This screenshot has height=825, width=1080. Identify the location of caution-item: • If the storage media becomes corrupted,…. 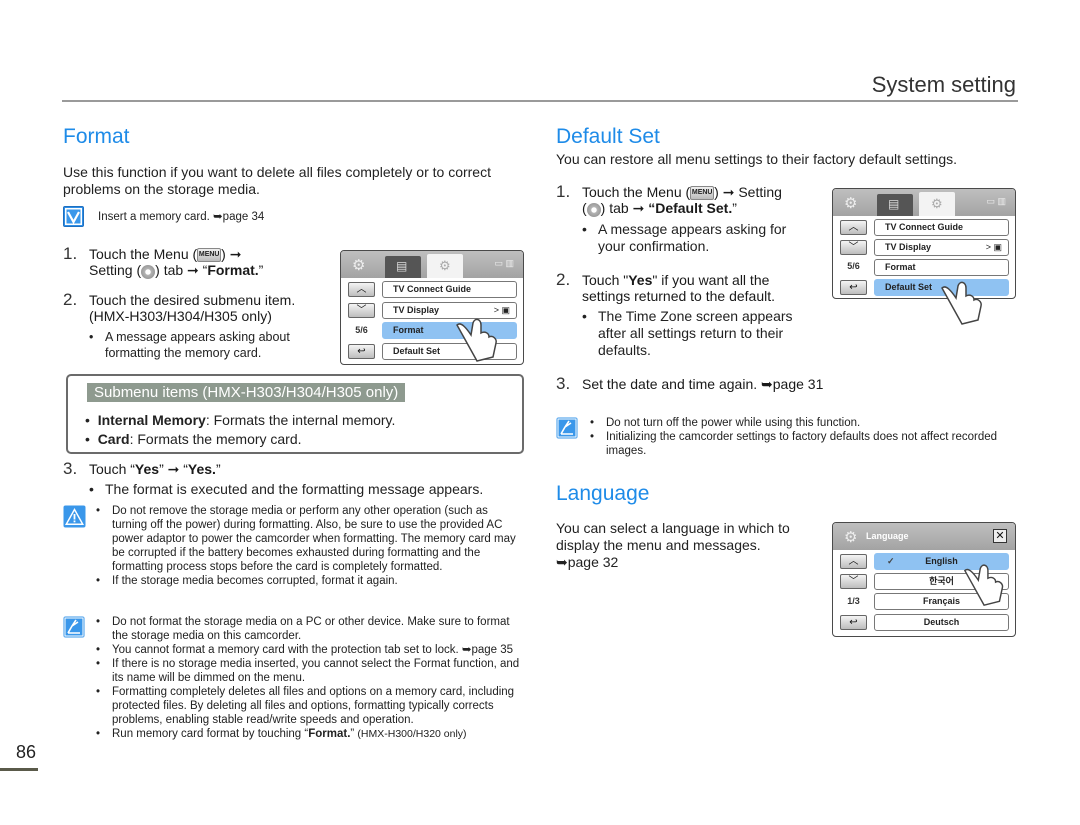
(311, 581).